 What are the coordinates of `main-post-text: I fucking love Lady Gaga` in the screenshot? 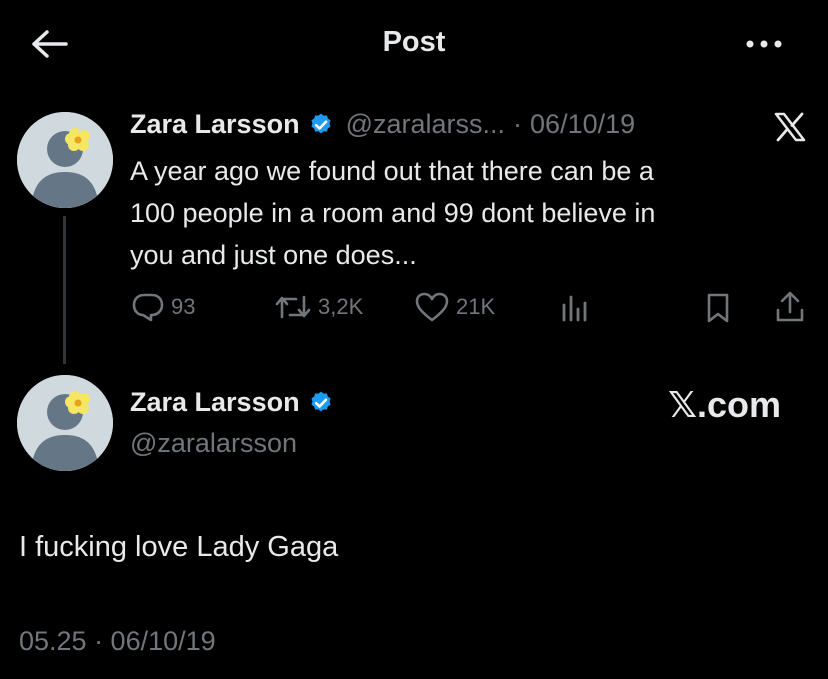 It's located at (179, 547).